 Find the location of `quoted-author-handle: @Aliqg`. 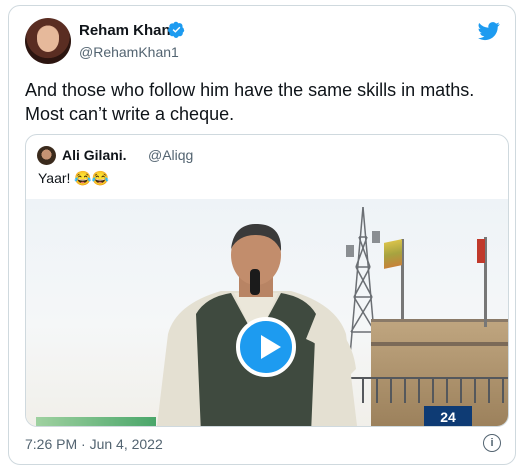

quoted-author-handle: @Aliqg is located at coordinates (170, 155).